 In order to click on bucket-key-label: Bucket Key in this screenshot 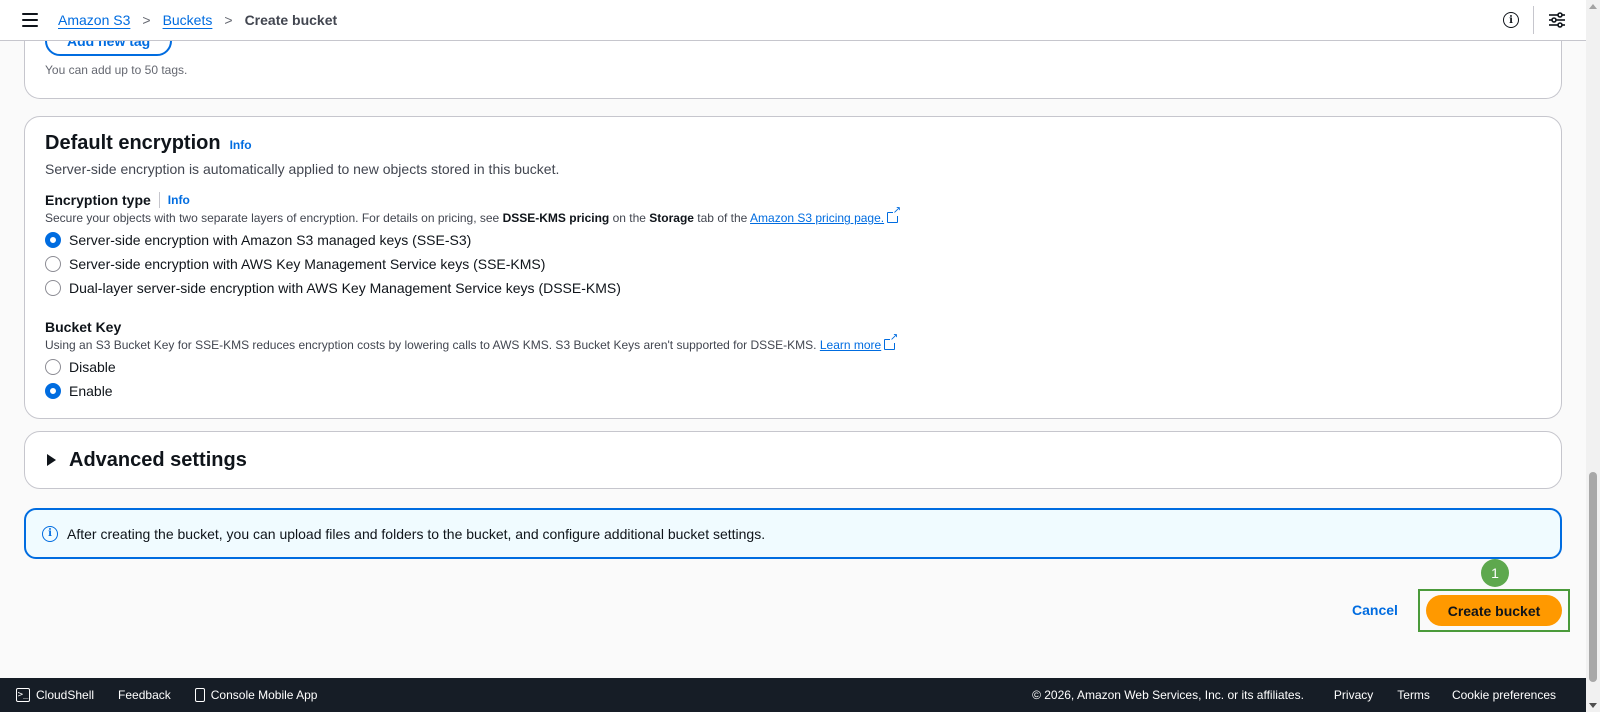, I will do `click(83, 327)`.